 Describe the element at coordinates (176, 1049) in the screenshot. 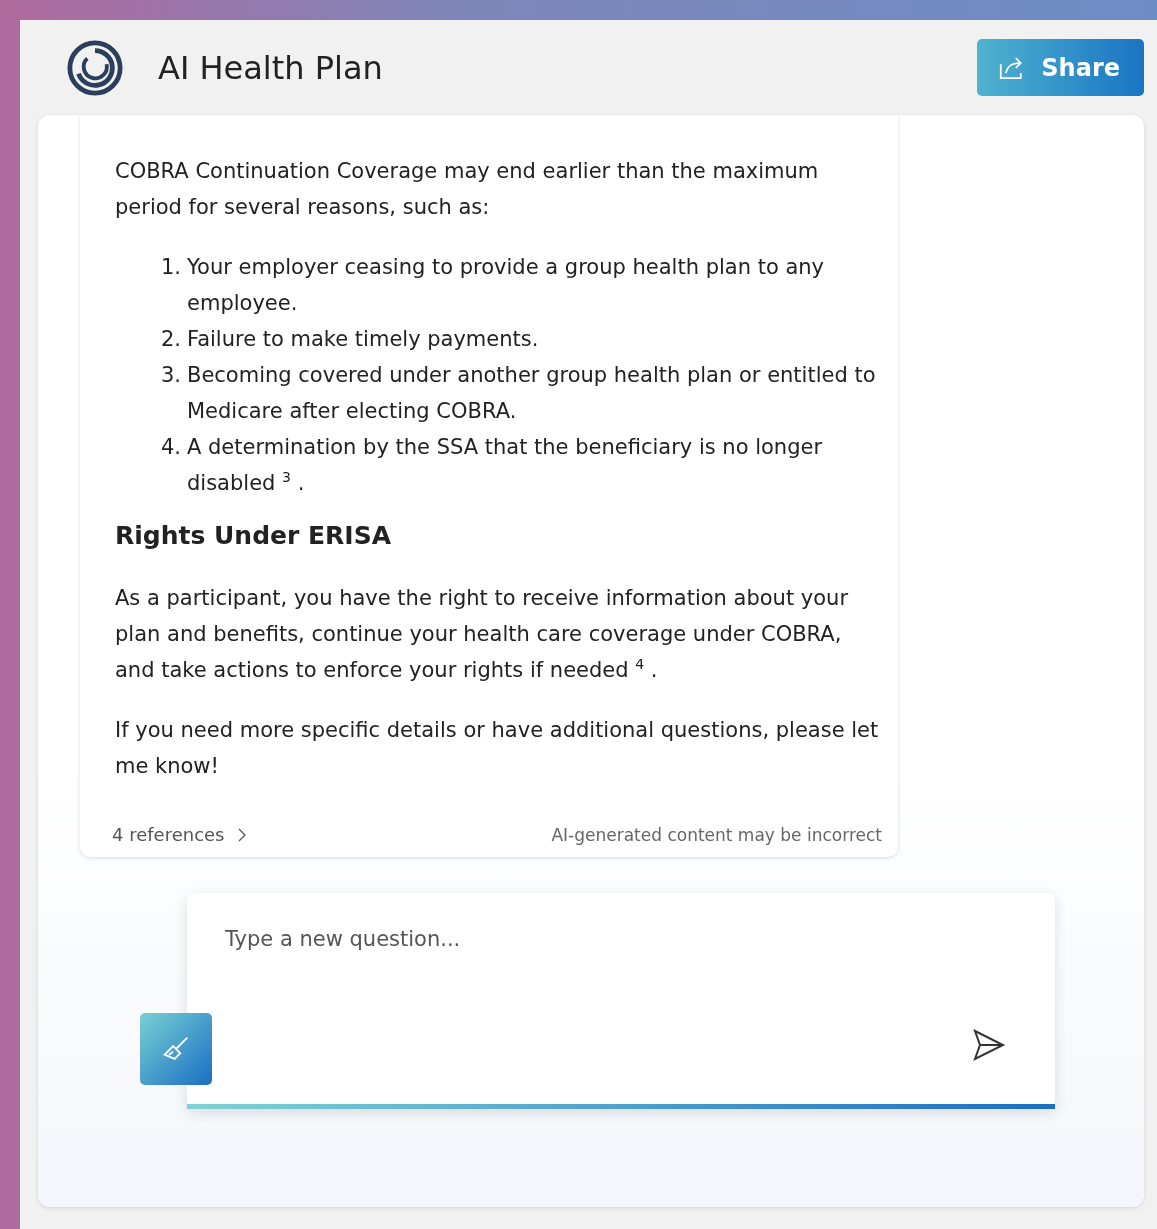

I see `clear-chat-button` at that location.